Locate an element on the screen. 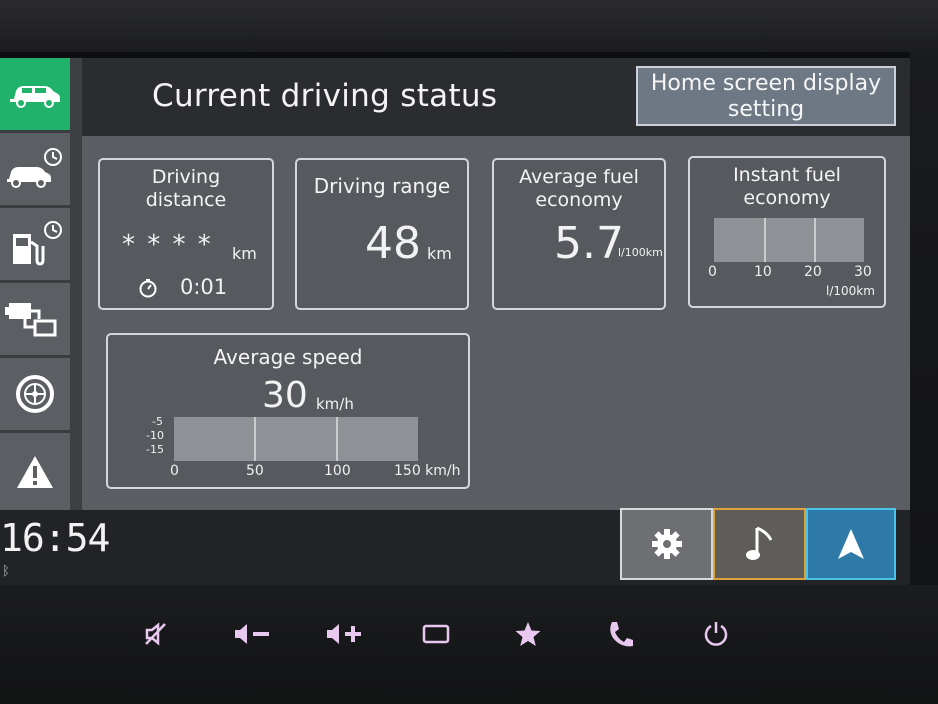 Image resolution: width=938 pixels, height=704 pixels. average-fuel-economy-card: Average fuel economy 5.7 l/100km is located at coordinates (579, 234).